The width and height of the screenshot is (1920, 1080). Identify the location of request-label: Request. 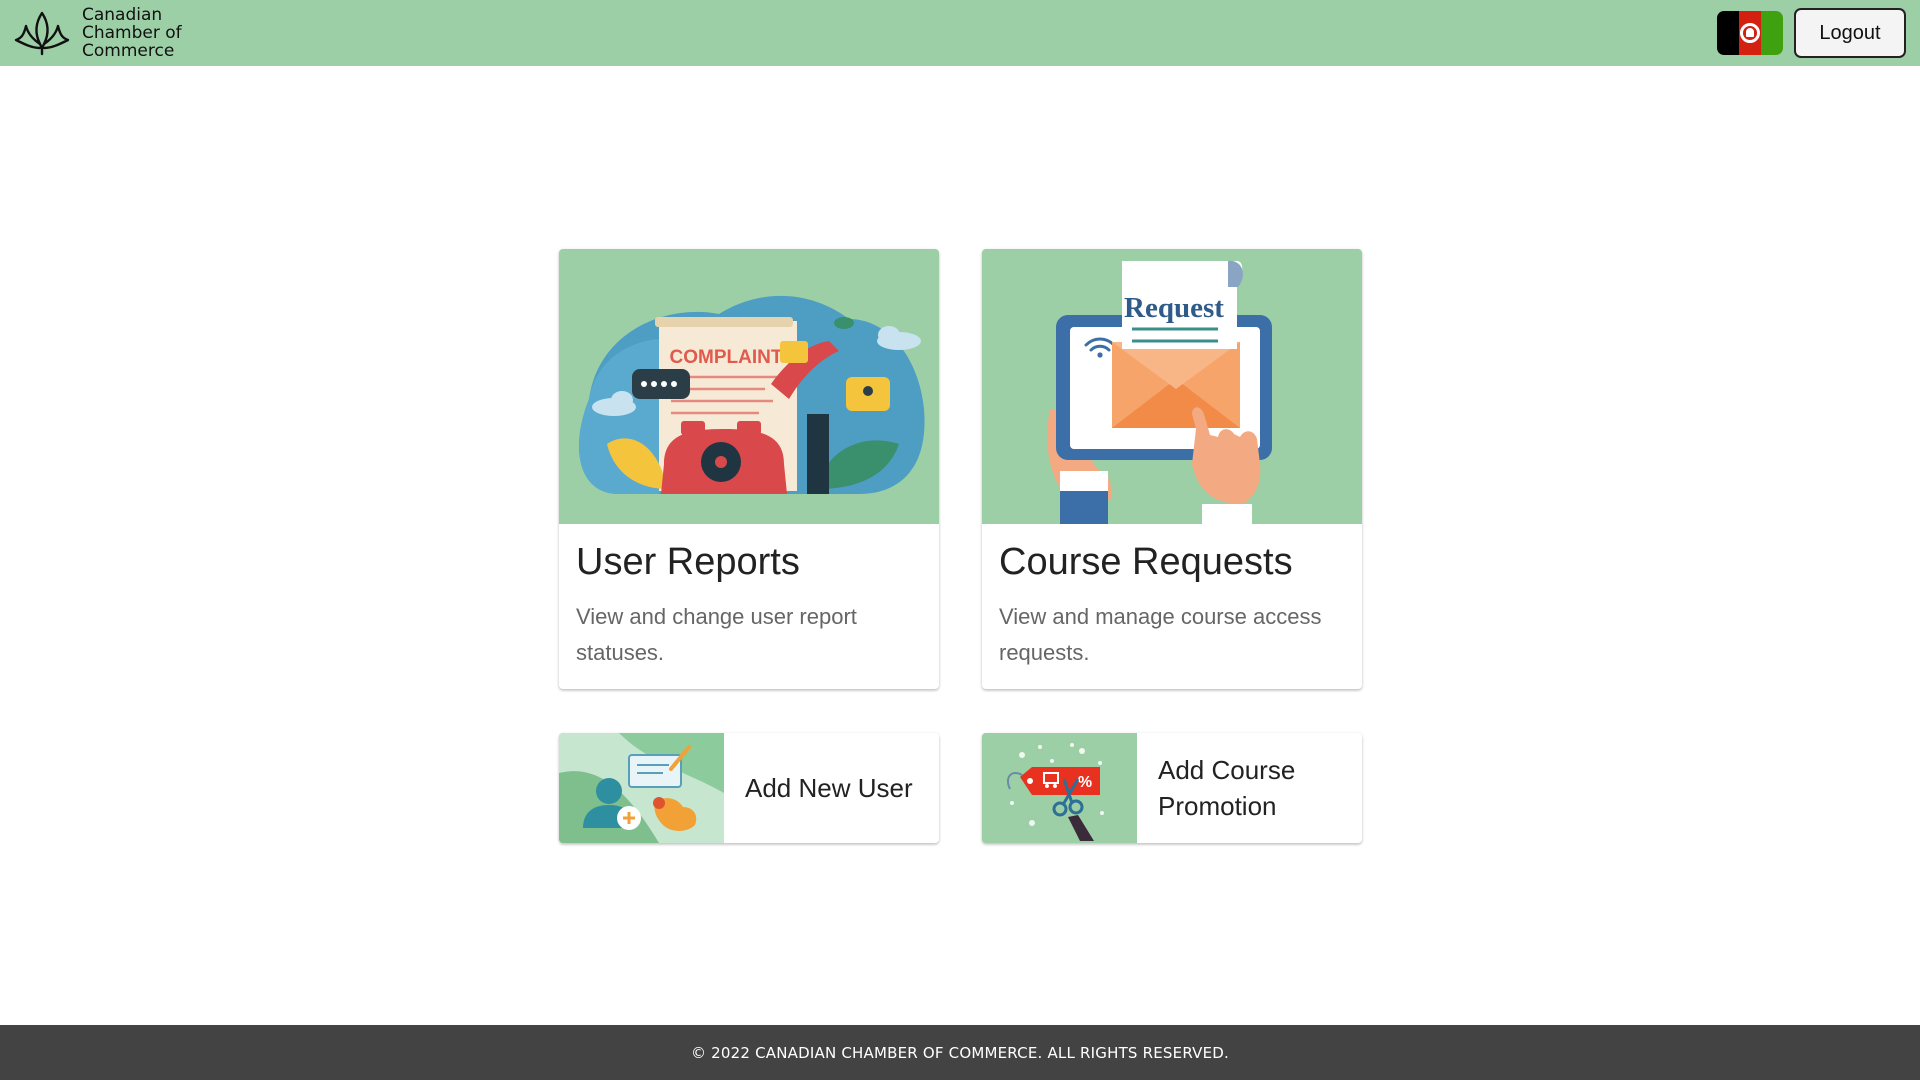
(1174, 308).